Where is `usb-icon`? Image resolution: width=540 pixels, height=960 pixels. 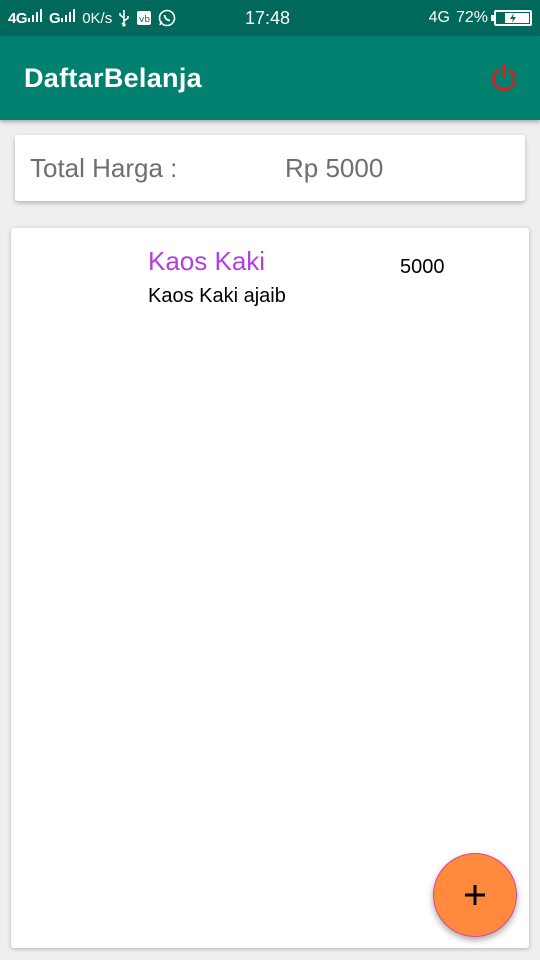 usb-icon is located at coordinates (124, 18).